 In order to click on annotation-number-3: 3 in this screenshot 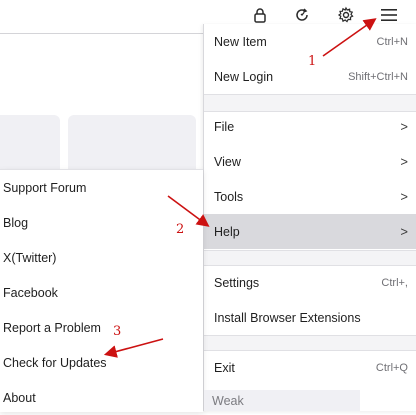, I will do `click(117, 331)`.